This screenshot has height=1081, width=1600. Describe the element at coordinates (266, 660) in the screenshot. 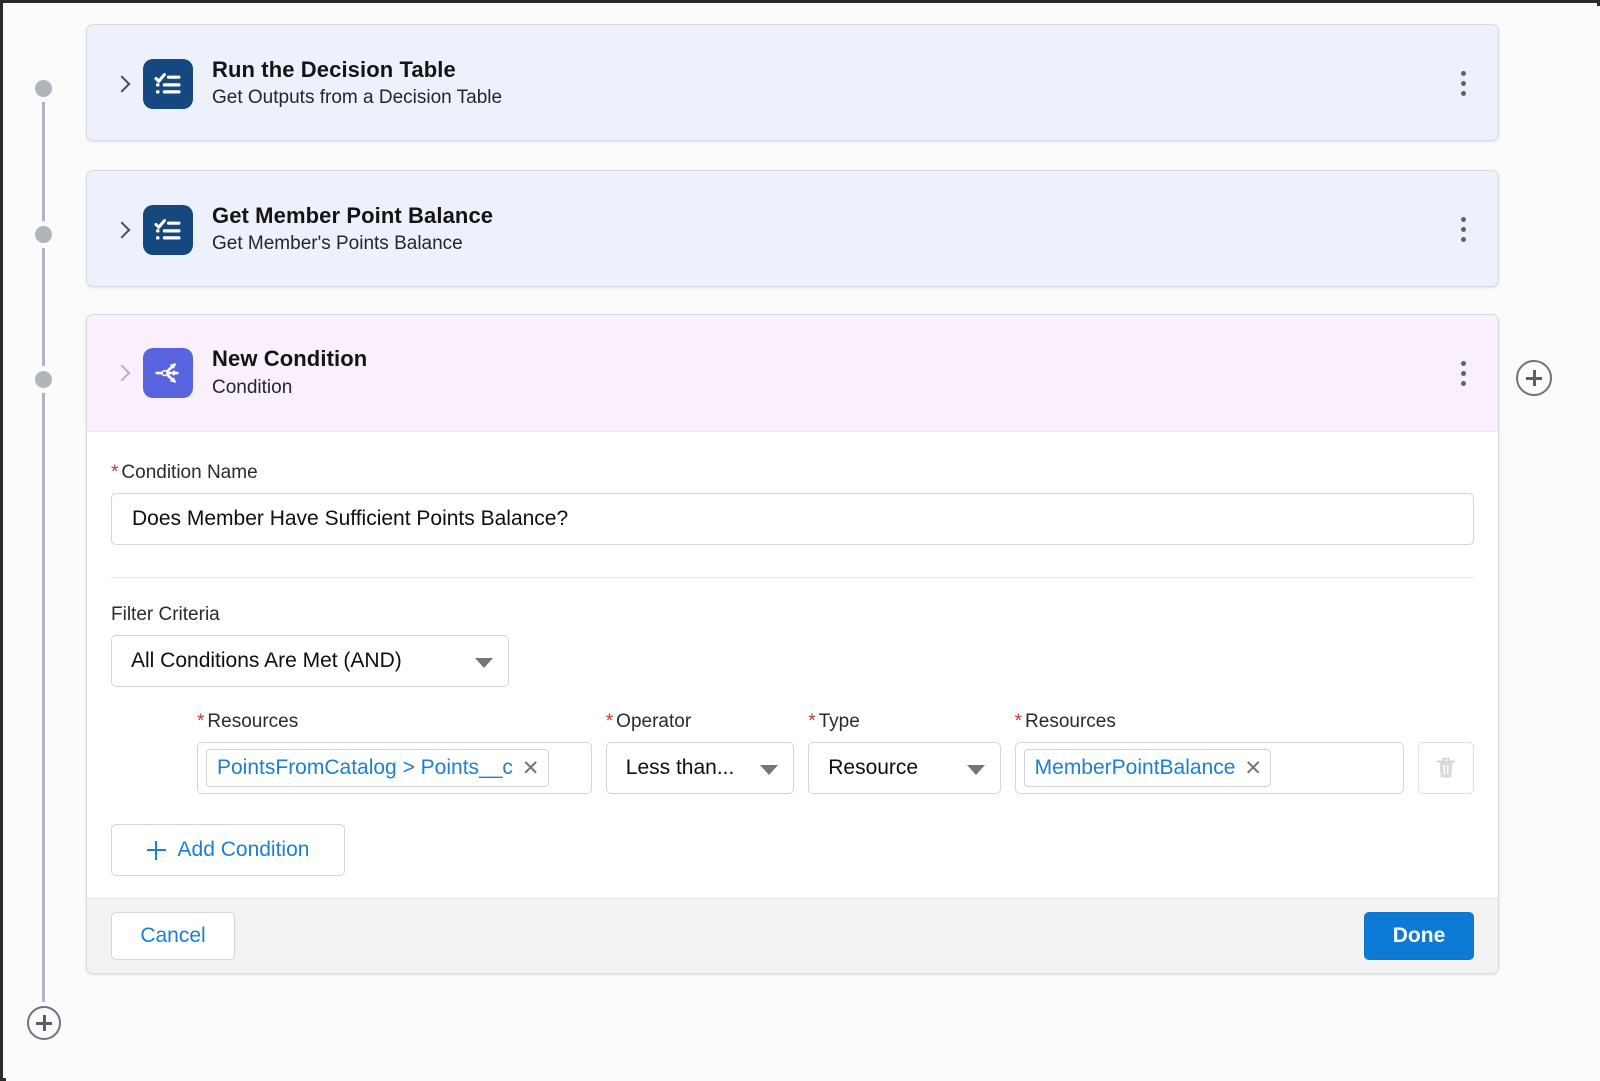

I see `filter-criteria-value: All Conditions Are Met (AND)` at that location.